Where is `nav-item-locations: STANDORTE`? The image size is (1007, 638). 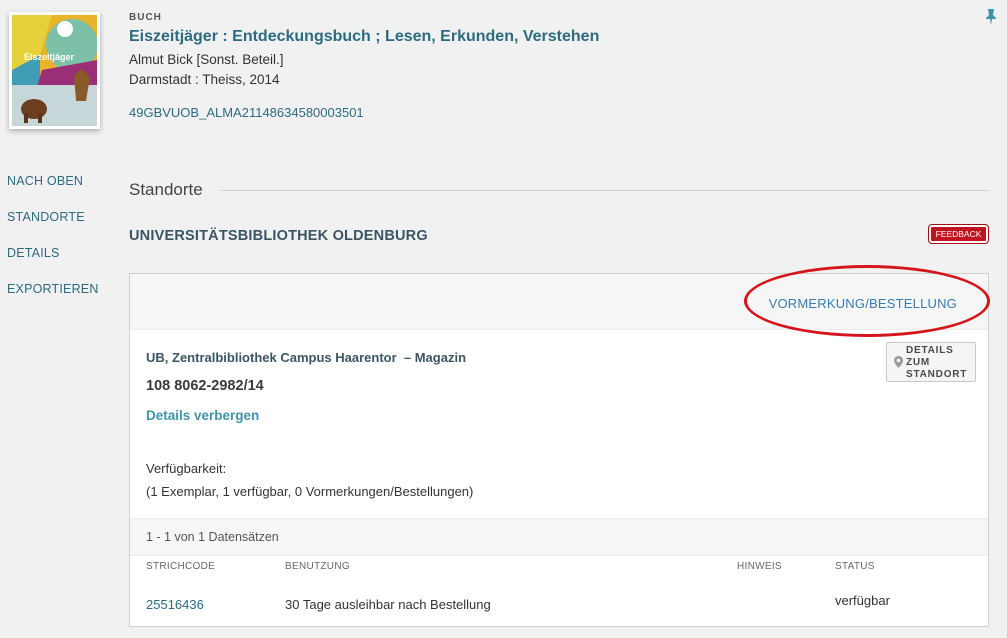 nav-item-locations: STANDORTE is located at coordinates (53, 228).